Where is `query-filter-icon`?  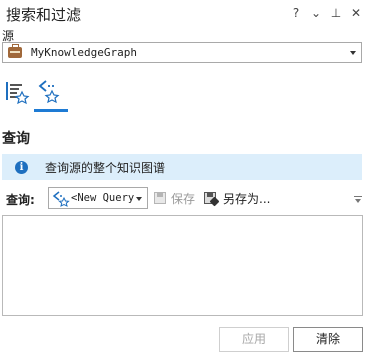 query-filter-icon is located at coordinates (61, 199).